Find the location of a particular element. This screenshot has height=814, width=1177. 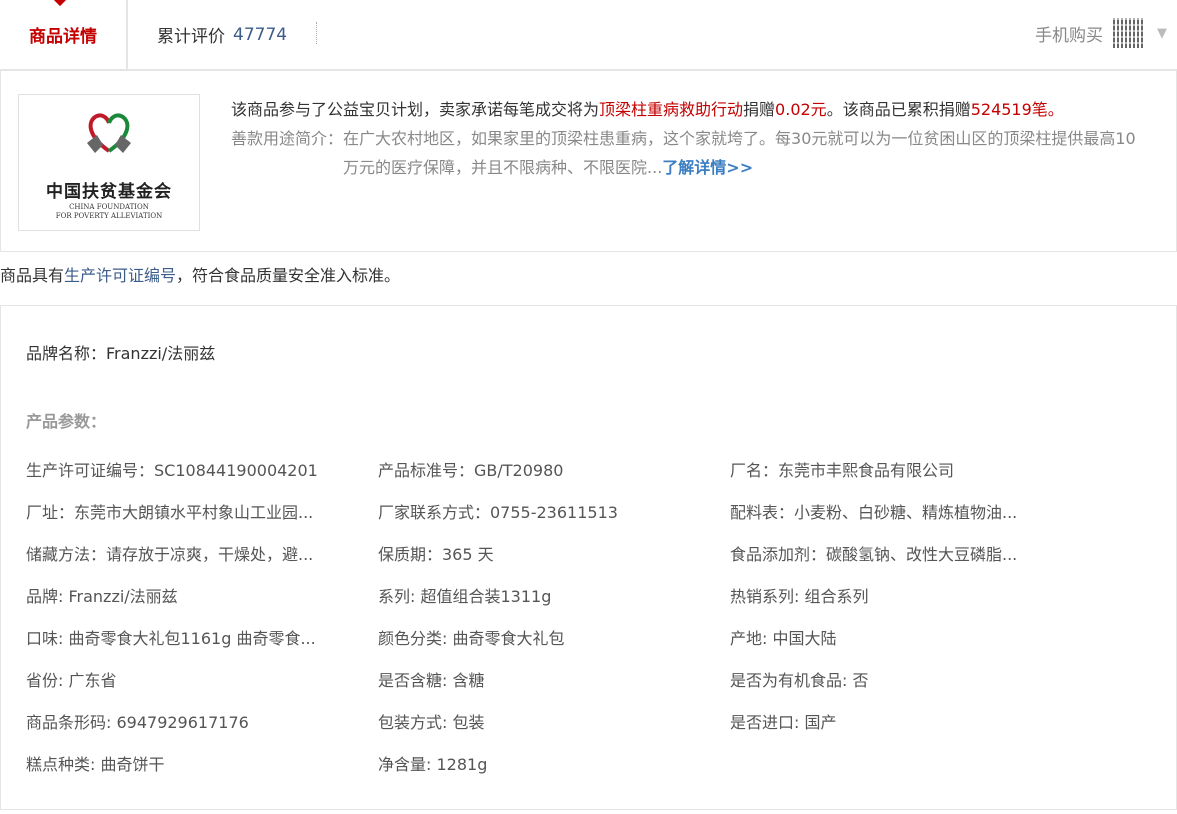

param-item: 厂名：东莞市丰熙食品有限公司 is located at coordinates (842, 470).